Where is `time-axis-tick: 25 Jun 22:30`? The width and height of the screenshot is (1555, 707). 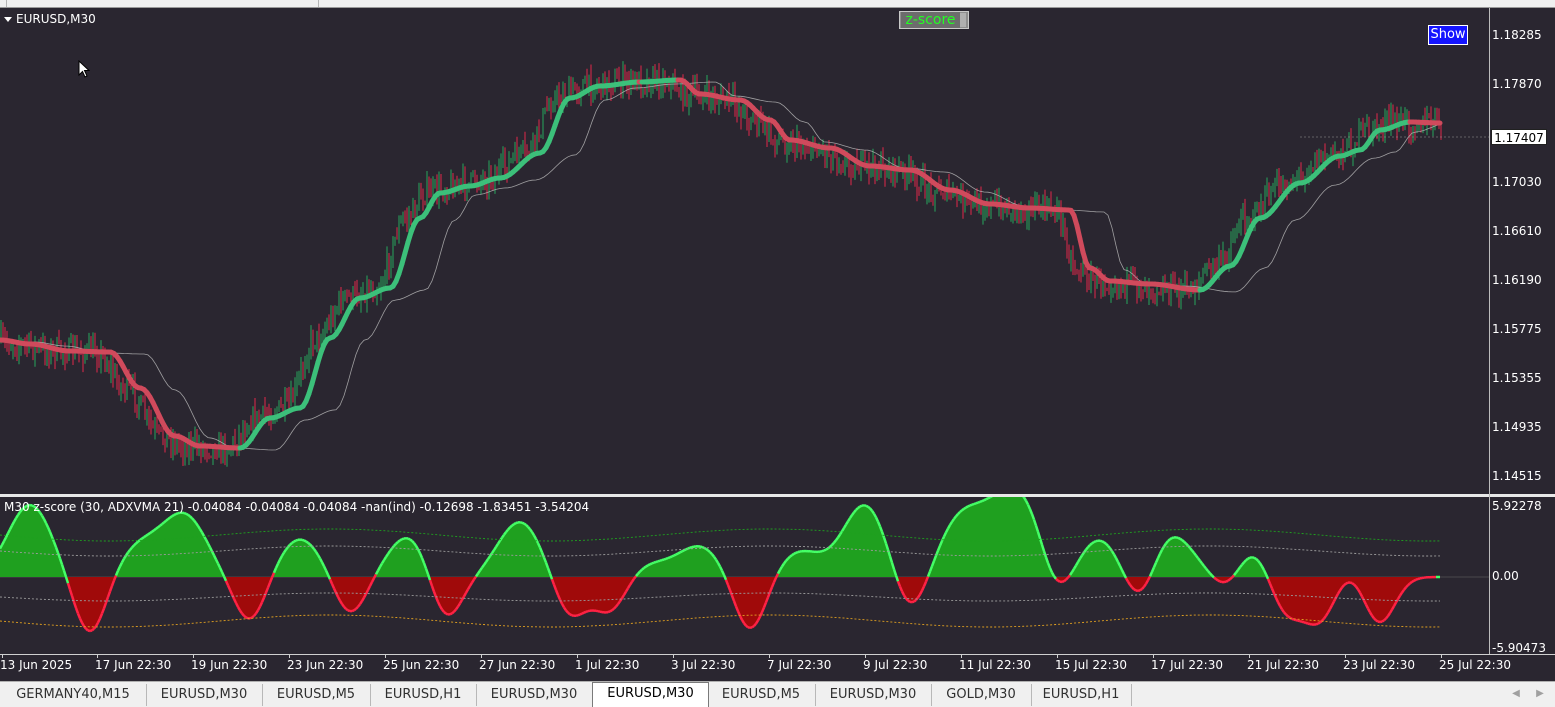
time-axis-tick: 25 Jun 22:30 is located at coordinates (421, 665).